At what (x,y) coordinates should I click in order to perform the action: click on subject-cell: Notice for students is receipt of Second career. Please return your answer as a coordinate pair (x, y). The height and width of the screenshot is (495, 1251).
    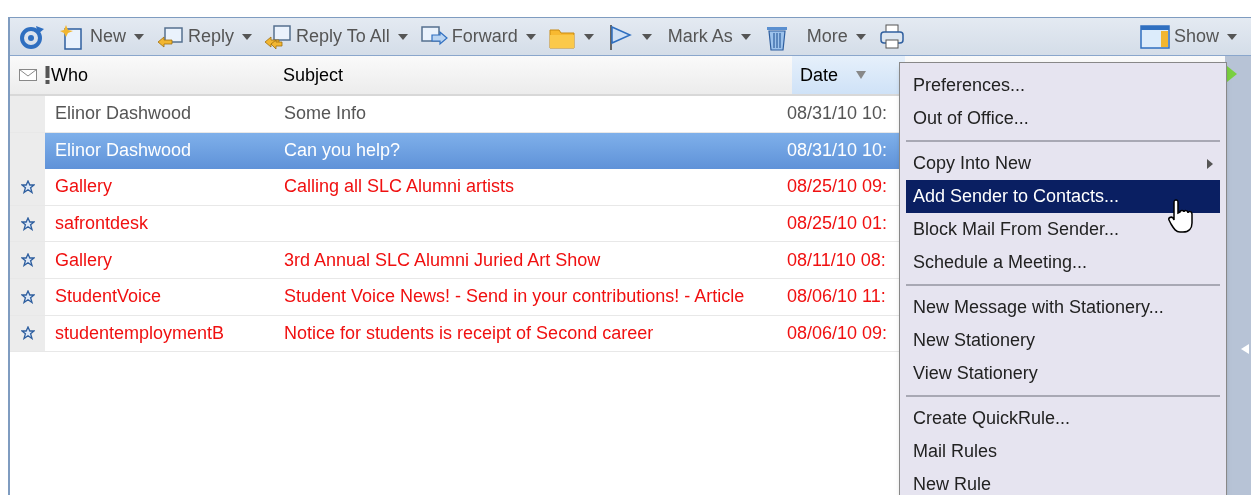
    Looking at the image, I should click on (469, 332).